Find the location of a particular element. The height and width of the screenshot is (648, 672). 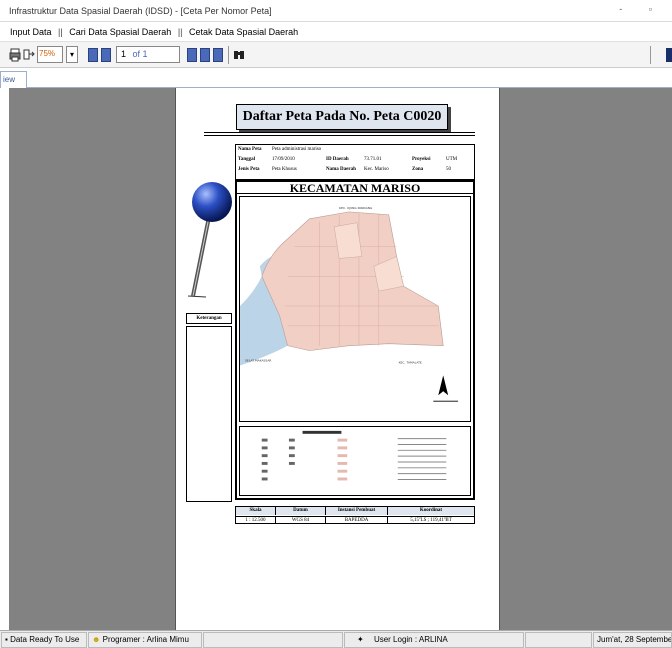

proyeksi-label: Proyeksi is located at coordinates (421, 159).